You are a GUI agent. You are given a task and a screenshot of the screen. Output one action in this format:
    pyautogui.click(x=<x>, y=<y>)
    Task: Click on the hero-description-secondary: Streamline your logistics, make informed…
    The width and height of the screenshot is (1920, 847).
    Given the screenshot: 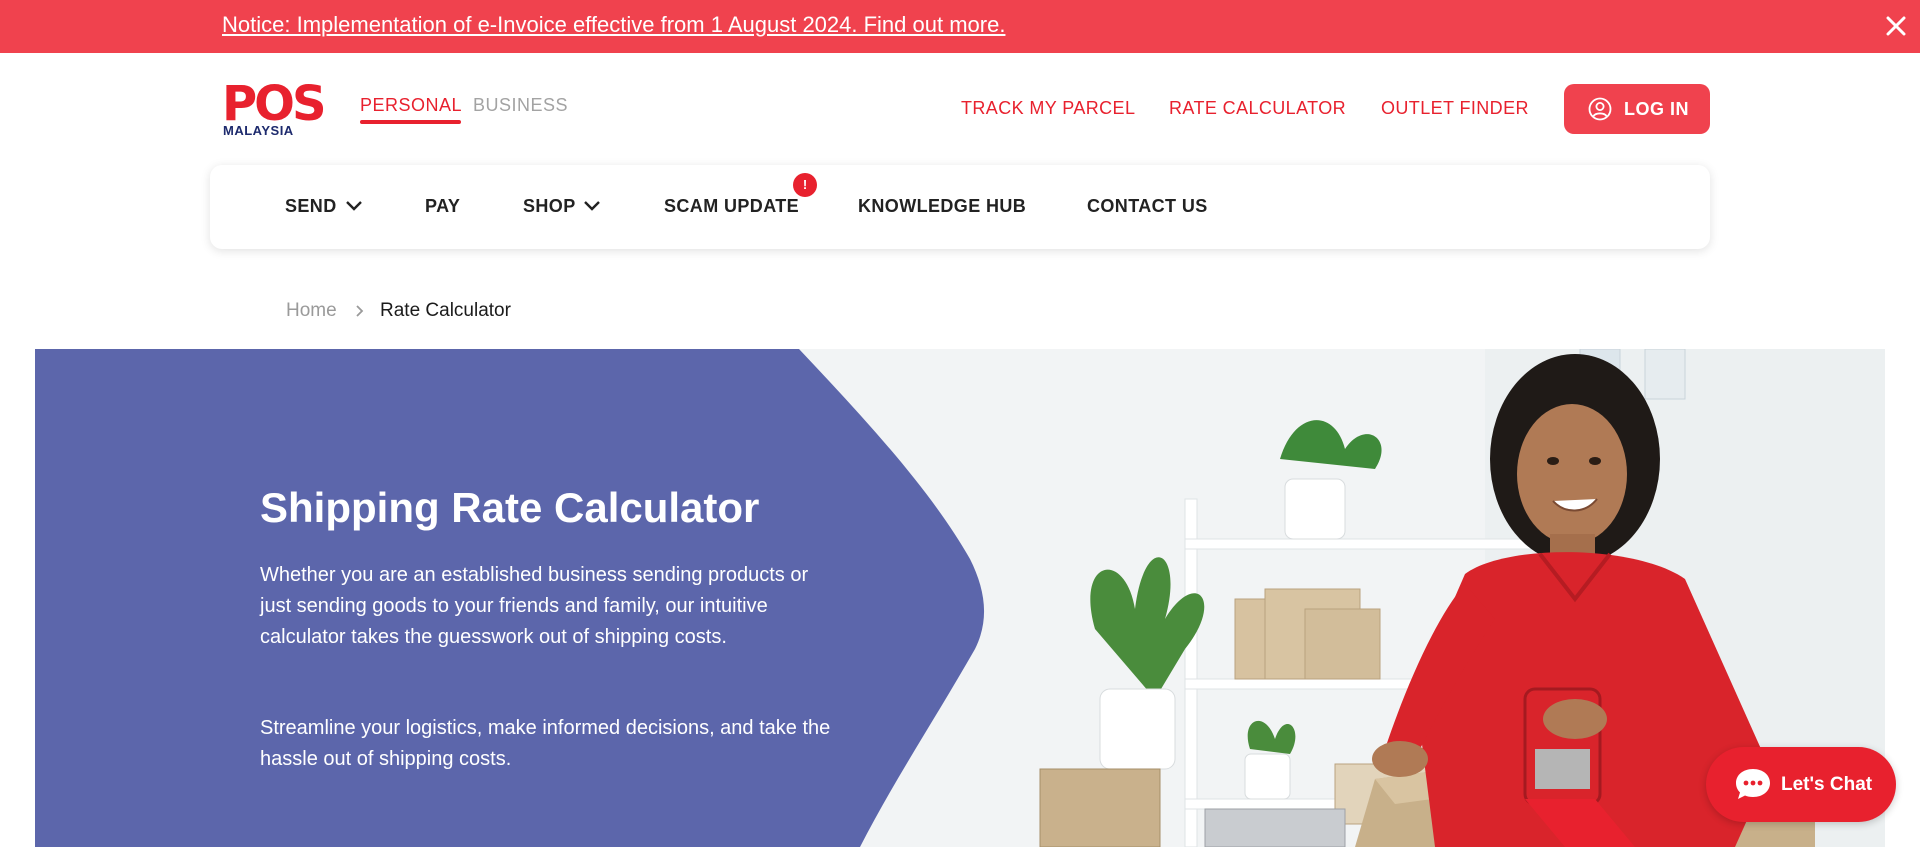 What is the action you would take?
    pyautogui.click(x=545, y=743)
    